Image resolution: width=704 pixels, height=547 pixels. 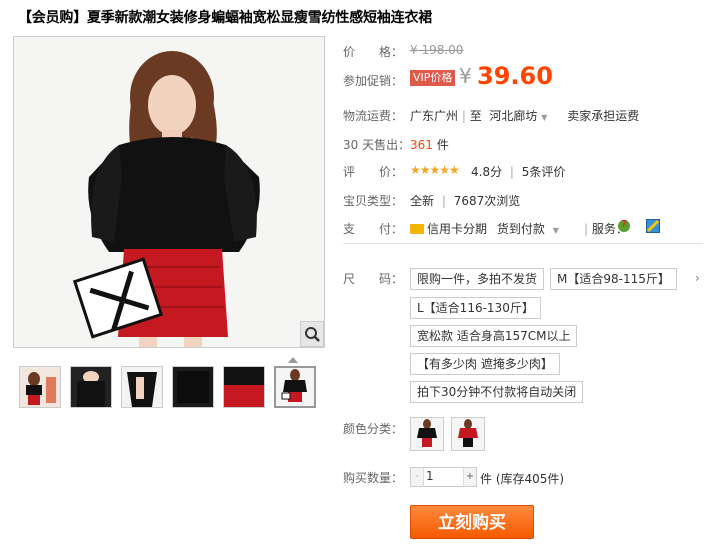 What do you see at coordinates (417, 477) in the screenshot?
I see `quantity-decrease-button: -` at bounding box center [417, 477].